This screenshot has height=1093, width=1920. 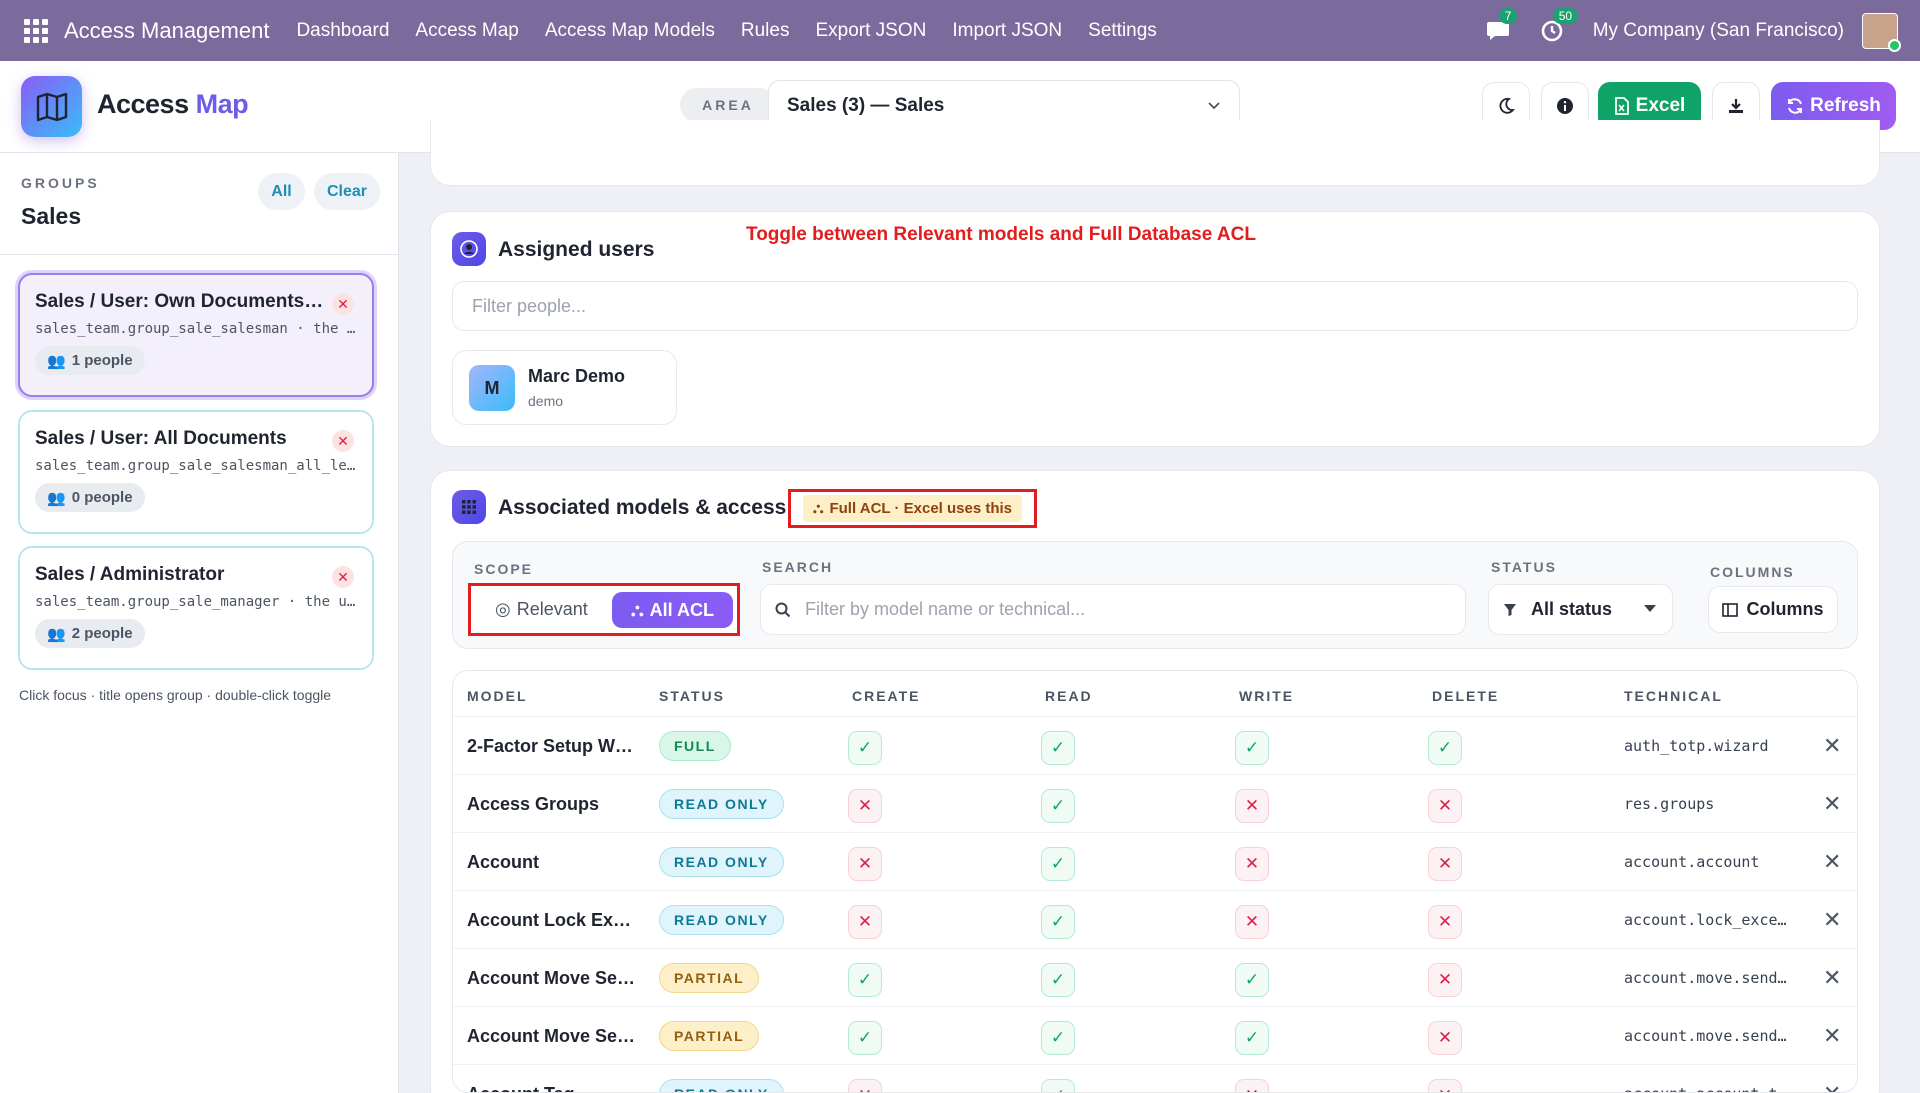 What do you see at coordinates (692, 696) in the screenshot?
I see `column-header-status: STATUS` at bounding box center [692, 696].